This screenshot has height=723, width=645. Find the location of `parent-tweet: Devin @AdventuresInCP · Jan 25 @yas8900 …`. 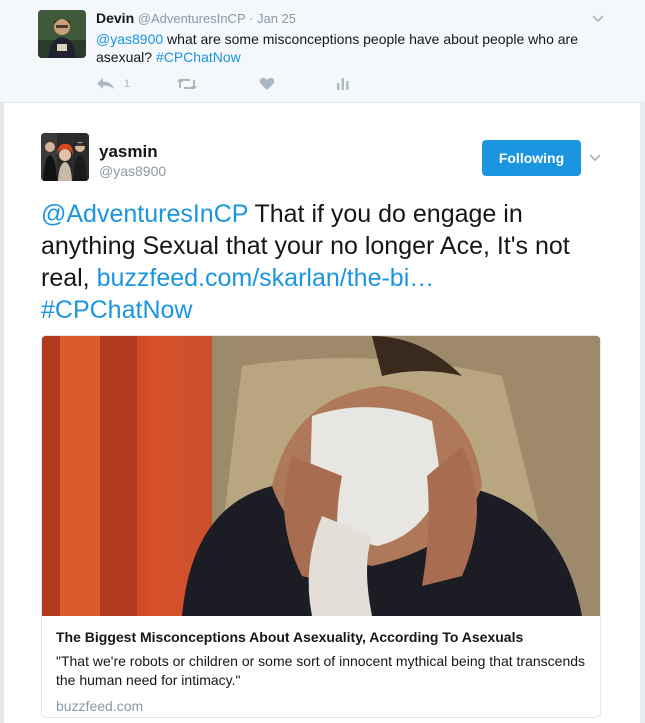

parent-tweet: Devin @AdventuresInCP · Jan 25 @yas8900 … is located at coordinates (322, 51).